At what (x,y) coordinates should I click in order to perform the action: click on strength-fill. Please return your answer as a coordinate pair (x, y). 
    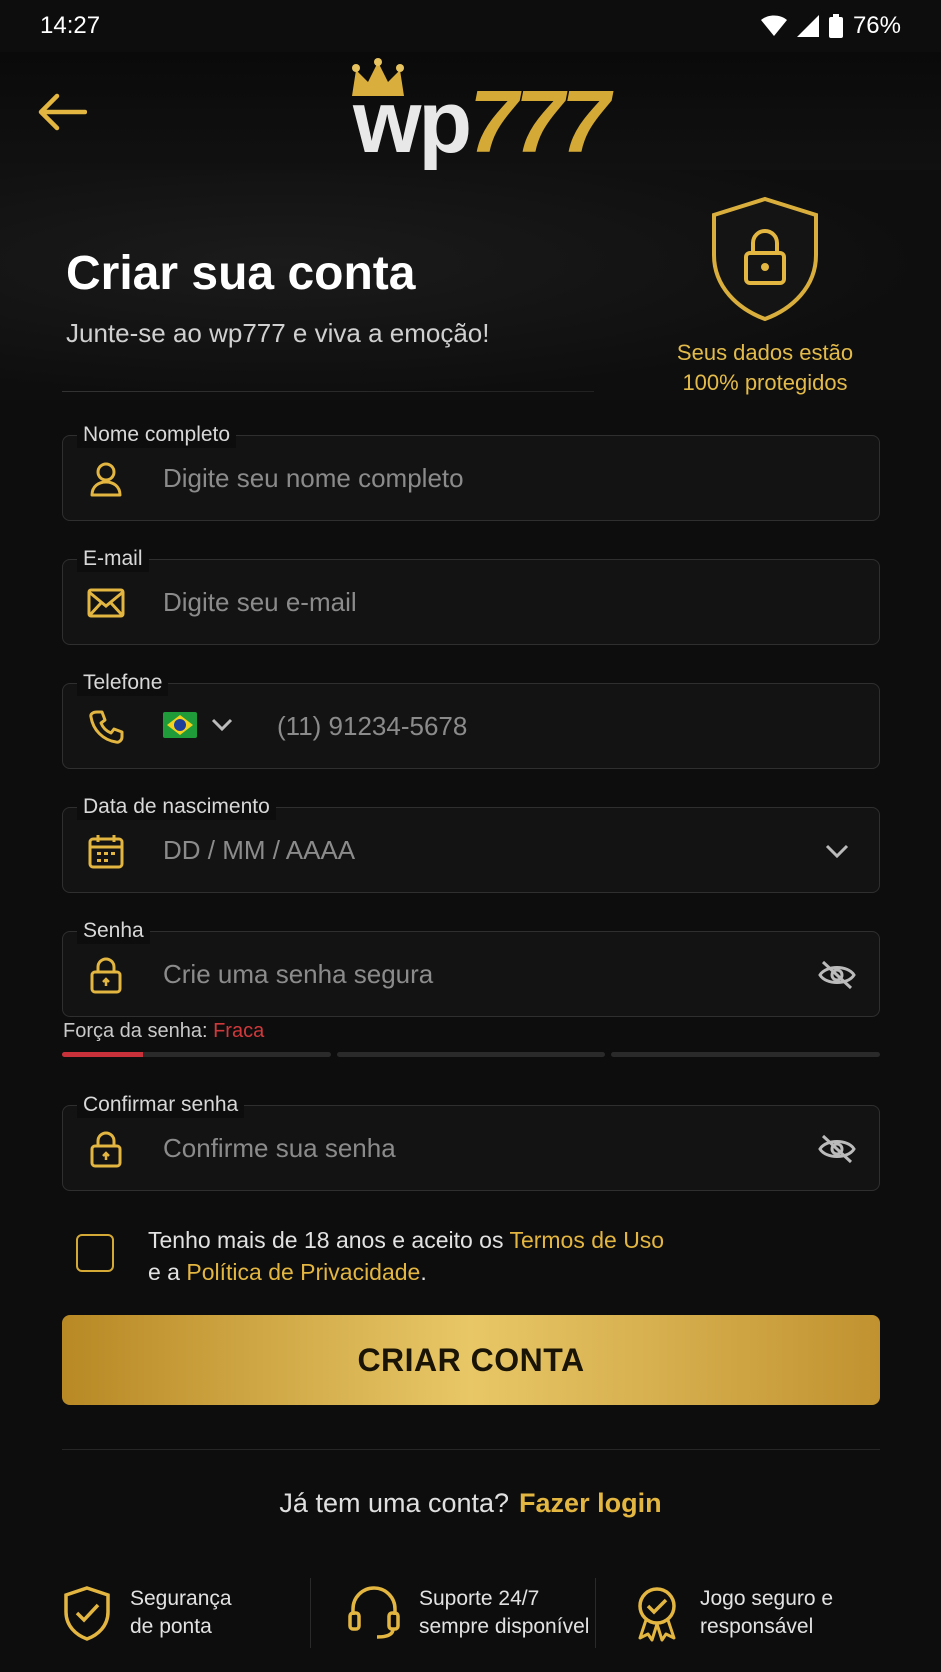
    Looking at the image, I should click on (102, 1054).